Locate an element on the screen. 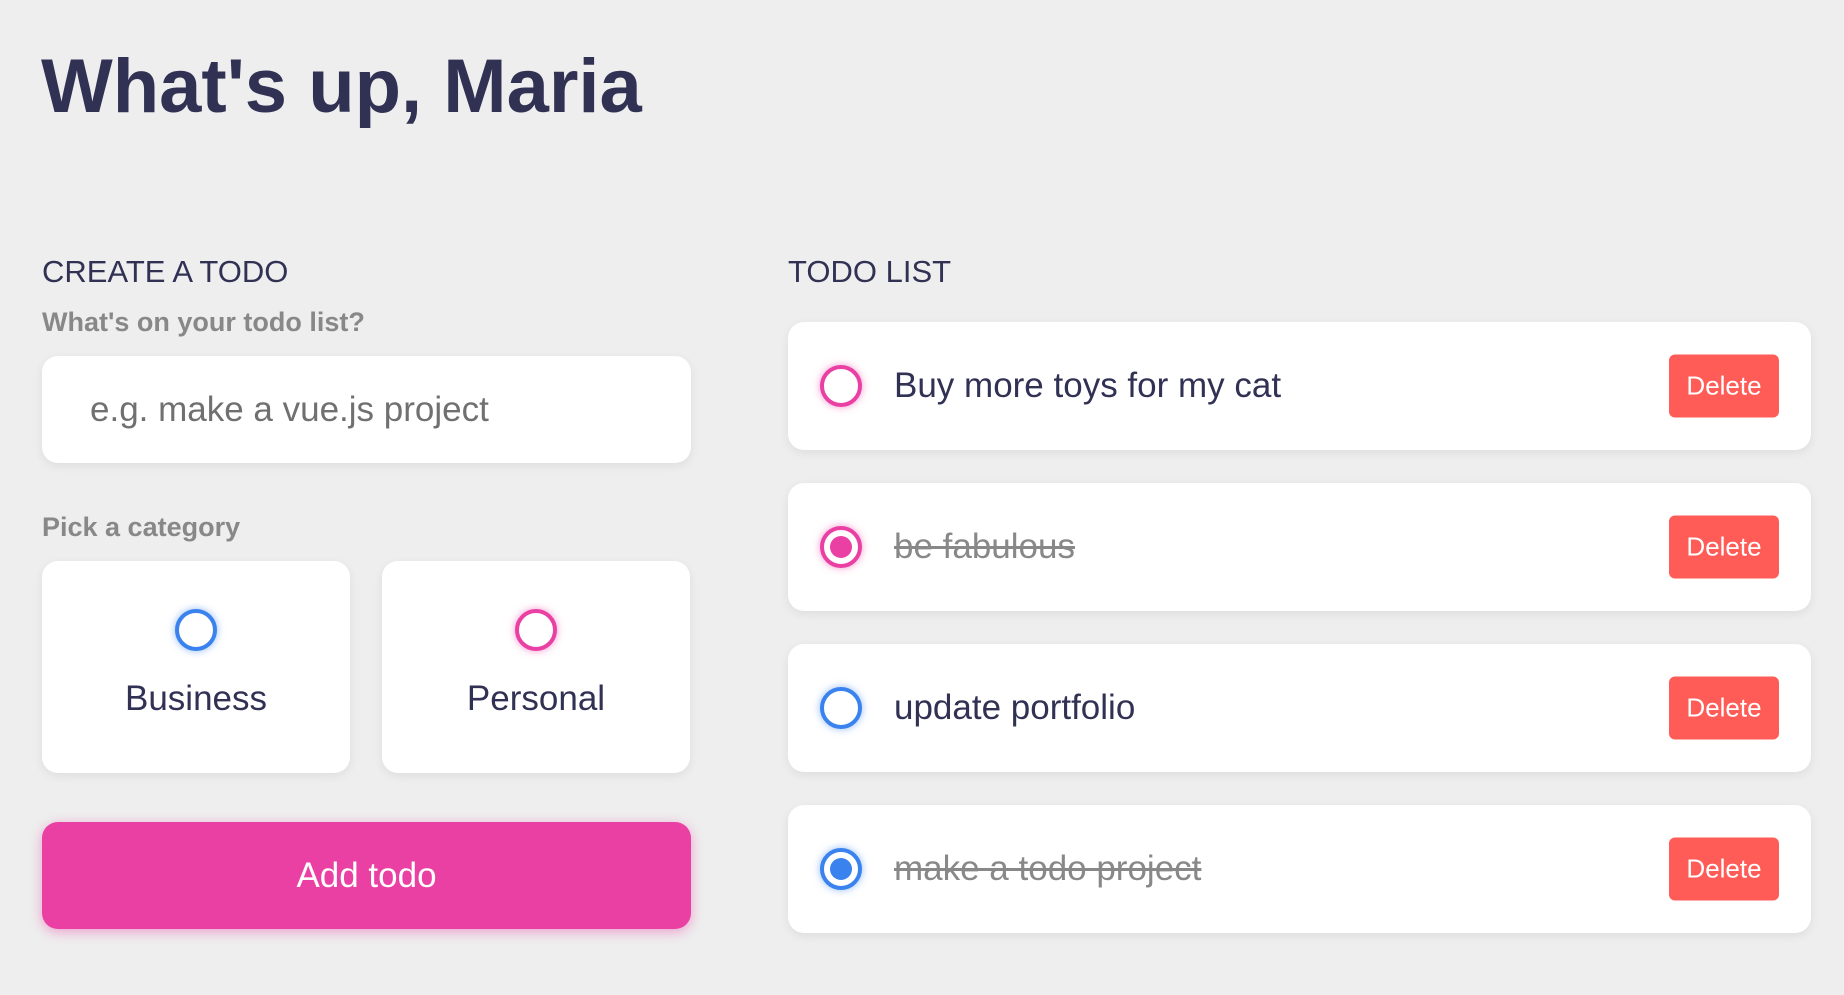 The width and height of the screenshot is (1844, 995). category-option-label: Personal is located at coordinates (536, 698).